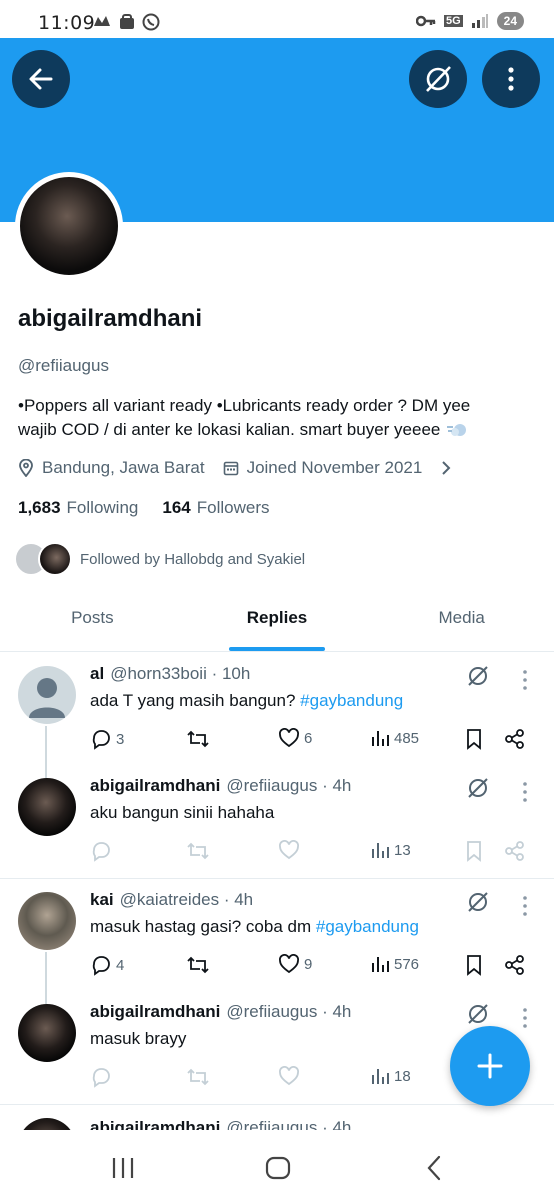 The width and height of the screenshot is (554, 1200). Describe the element at coordinates (295, 964) in the screenshot. I see `like-button: 9` at that location.